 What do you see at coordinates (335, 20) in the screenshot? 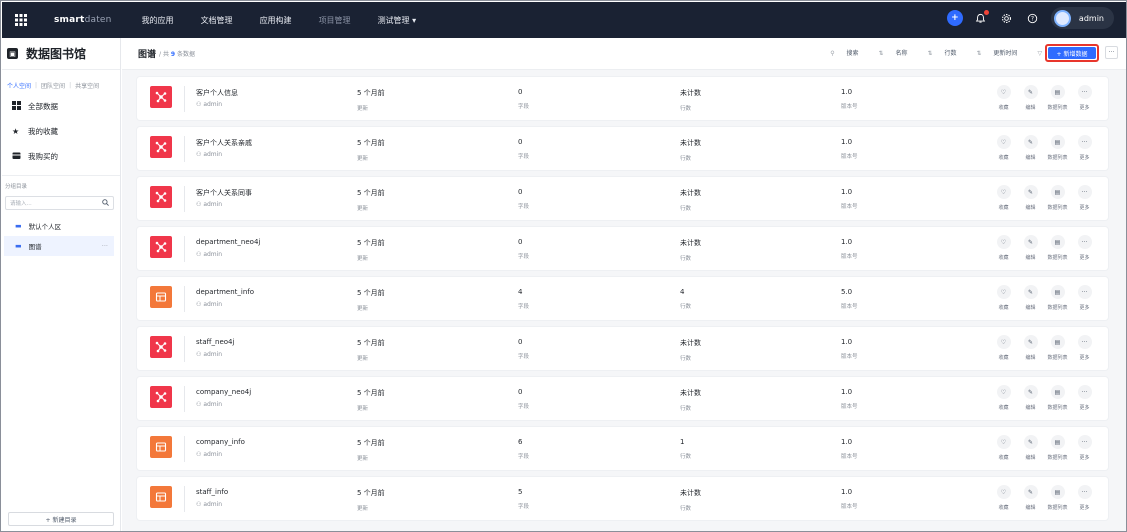
I see `nav-project-management: 项目管理` at bounding box center [335, 20].